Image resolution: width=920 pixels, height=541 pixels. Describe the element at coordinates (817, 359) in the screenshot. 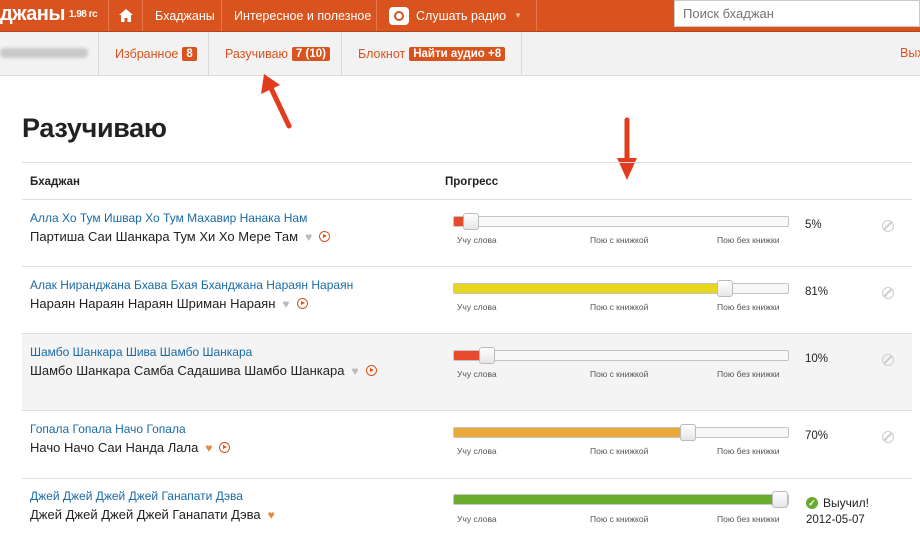

I see `progress-percent: 10%` at that location.